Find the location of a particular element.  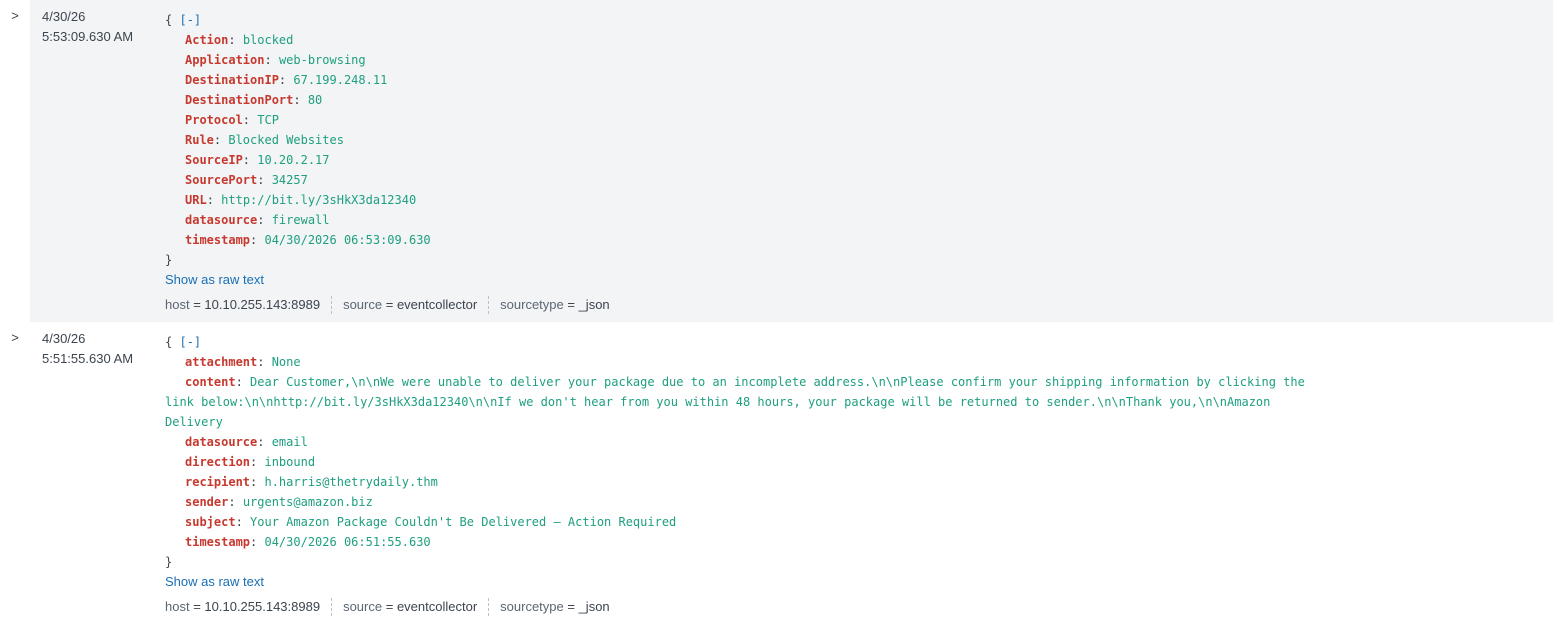

field-value: firewall is located at coordinates (301, 220).